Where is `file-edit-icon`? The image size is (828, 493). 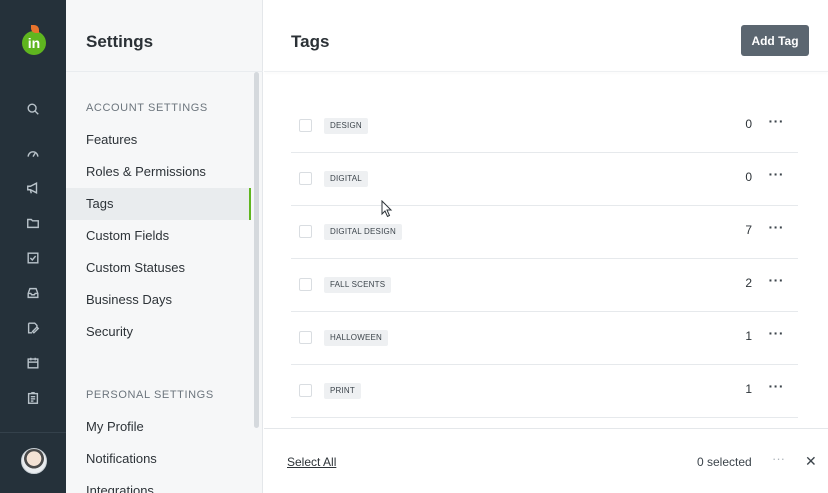
file-edit-icon is located at coordinates (33, 328).